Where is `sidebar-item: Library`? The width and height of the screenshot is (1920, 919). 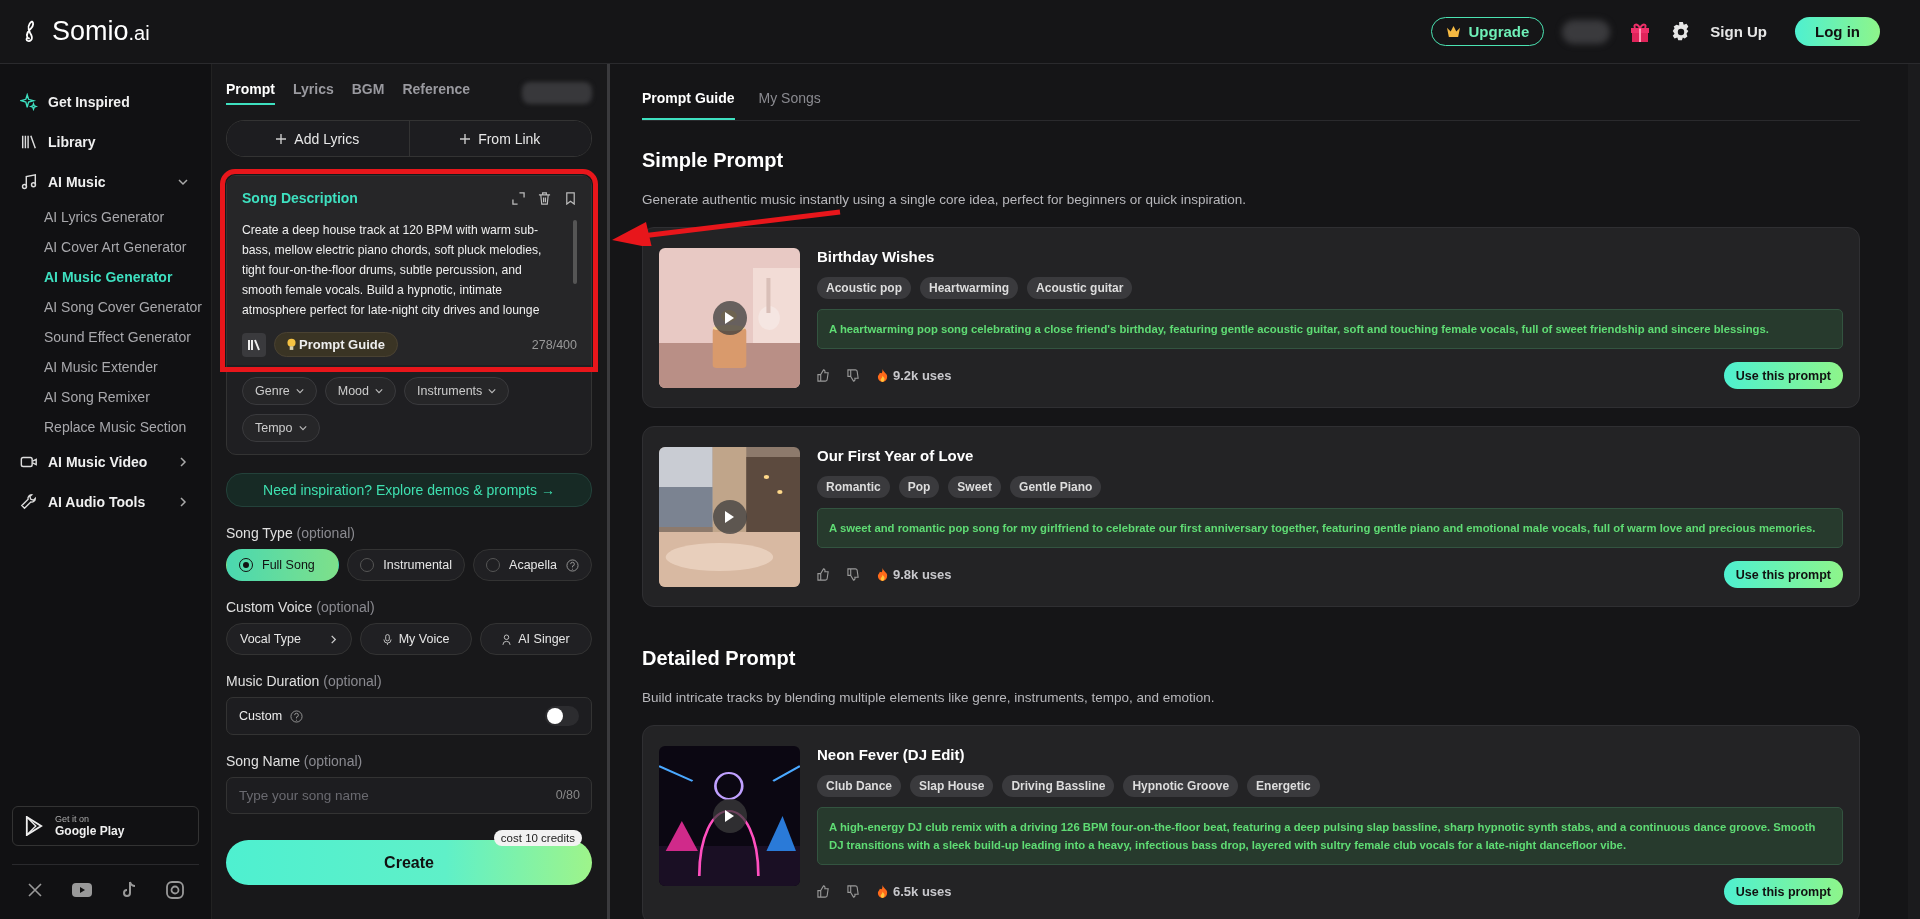 sidebar-item: Library is located at coordinates (105, 142).